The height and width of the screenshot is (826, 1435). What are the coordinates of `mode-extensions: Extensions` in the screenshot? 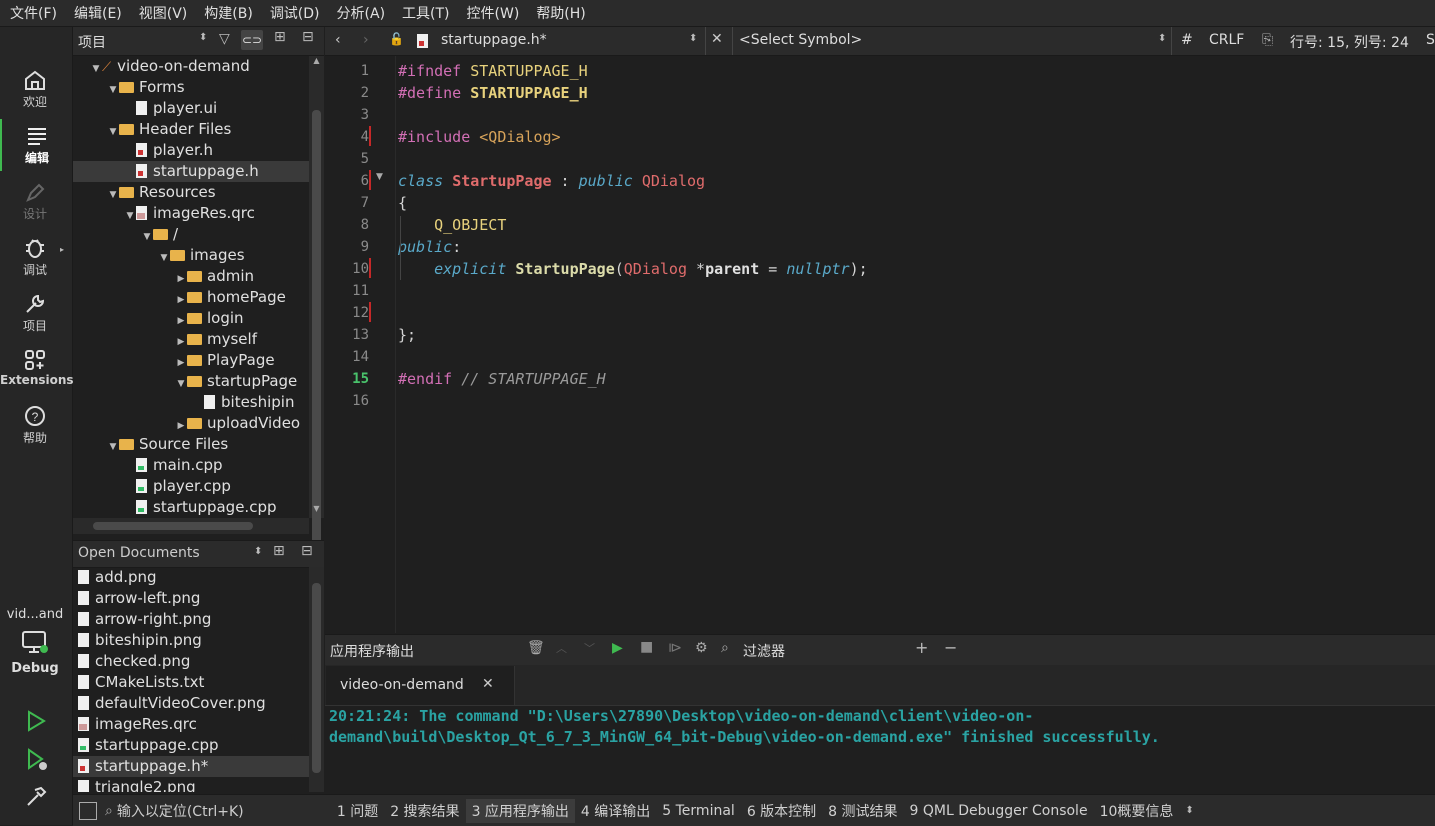 It's located at (37, 369).